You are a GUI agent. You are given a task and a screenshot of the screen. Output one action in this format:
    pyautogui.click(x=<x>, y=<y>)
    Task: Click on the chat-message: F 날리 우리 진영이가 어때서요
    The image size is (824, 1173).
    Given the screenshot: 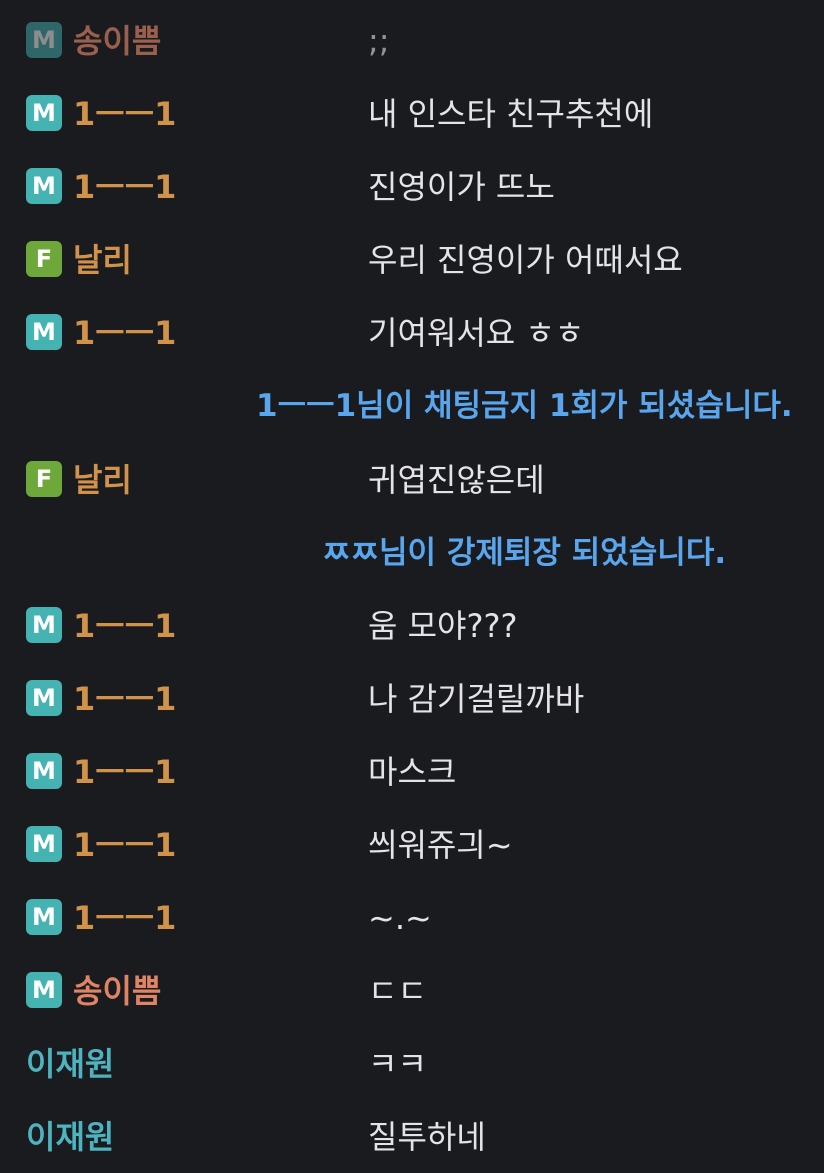 What is the action you would take?
    pyautogui.click(x=412, y=259)
    